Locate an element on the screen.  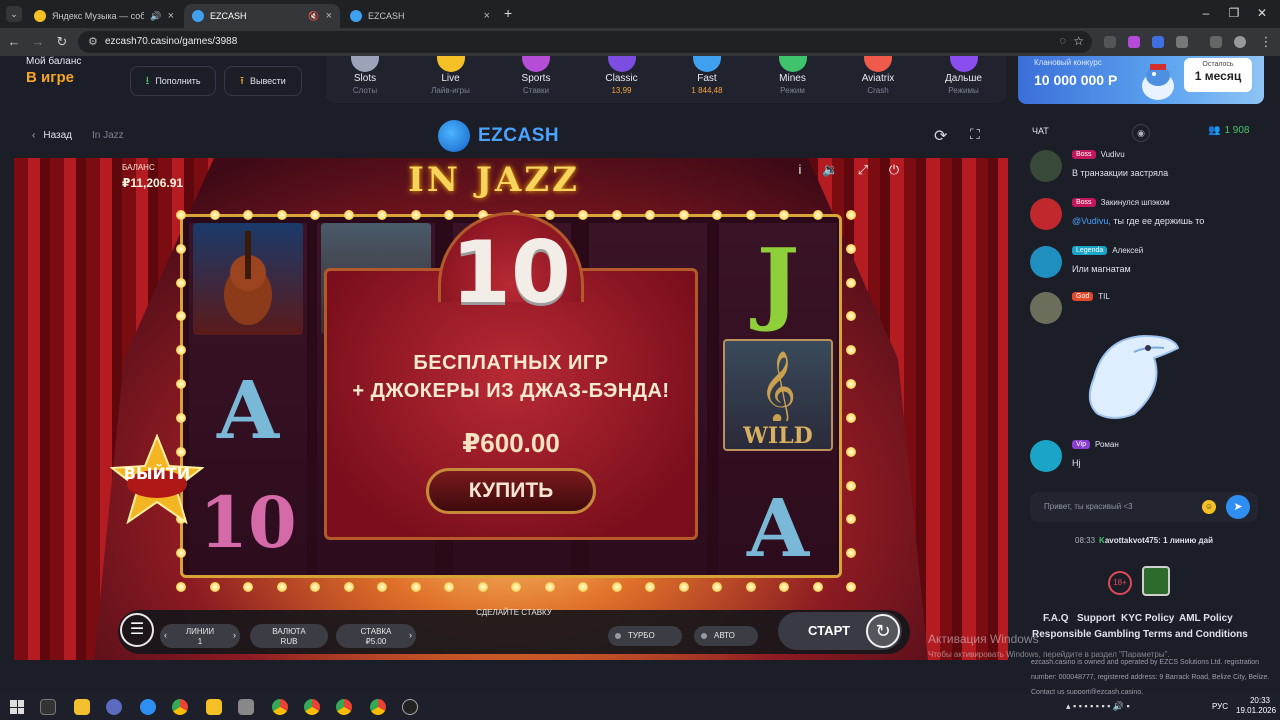
terms-link: Terms and Conditions is located at coordinates (1195, 634).